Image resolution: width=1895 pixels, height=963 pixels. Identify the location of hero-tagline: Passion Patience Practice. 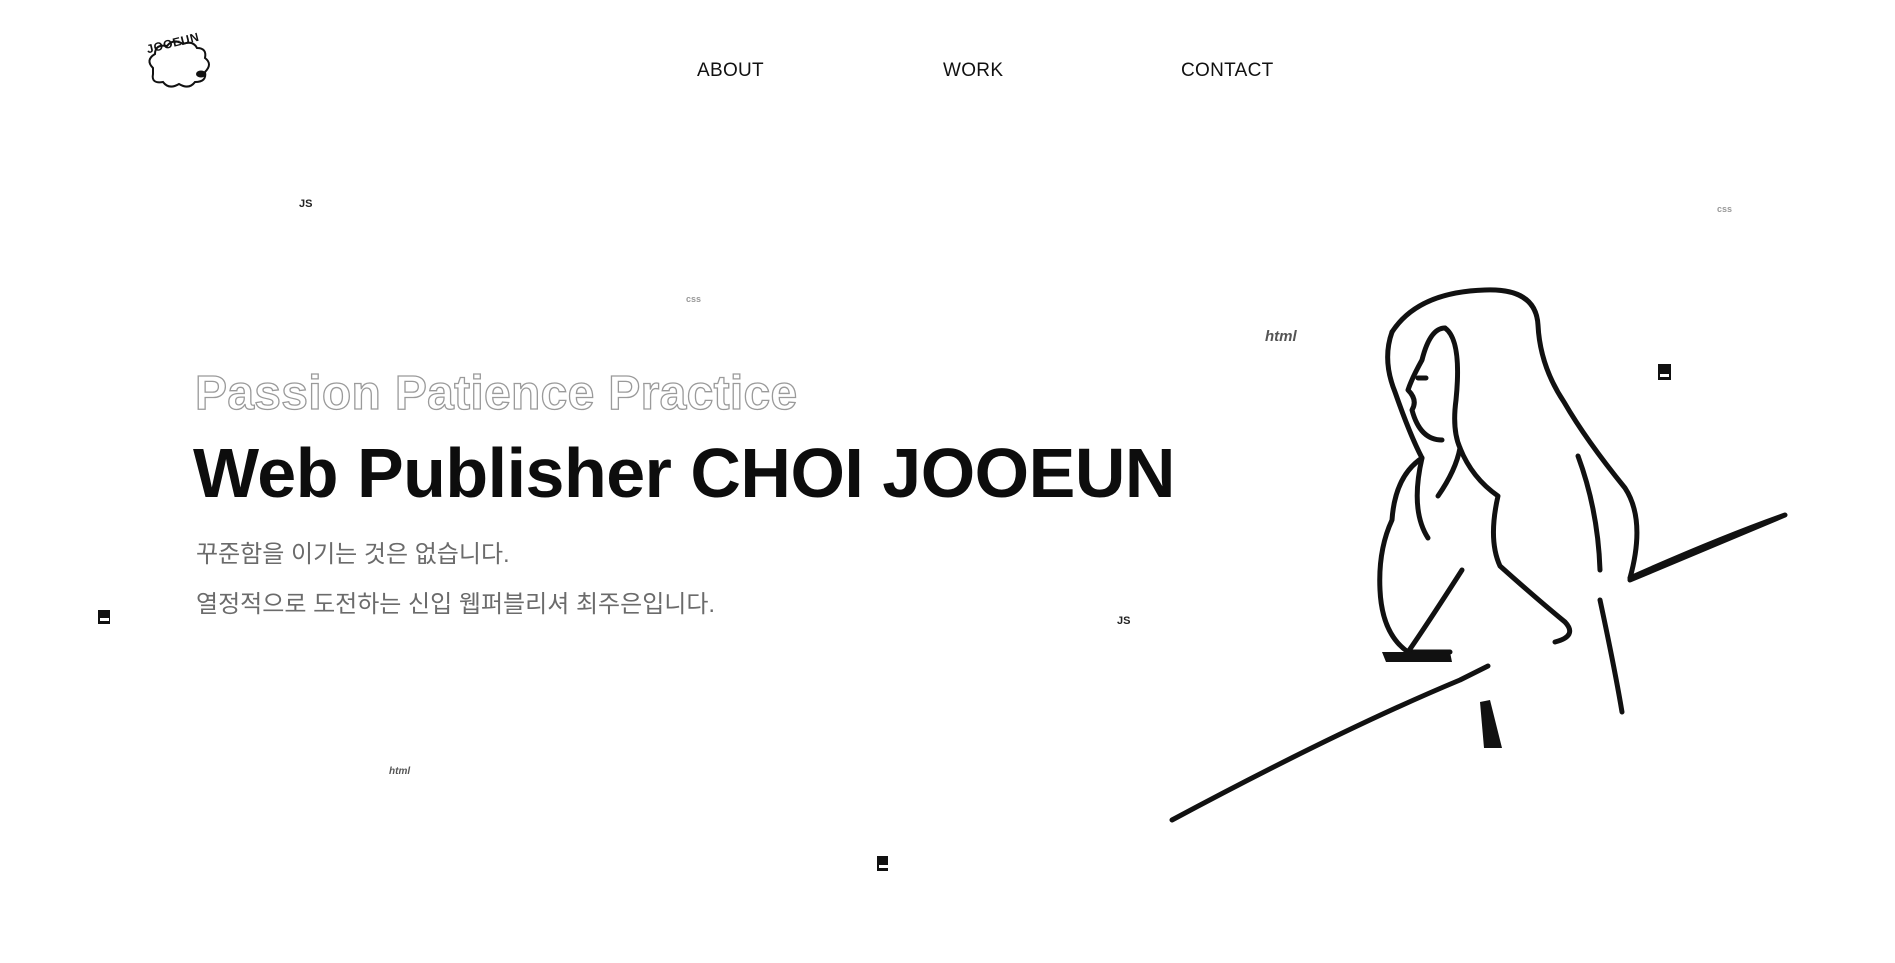
(496, 393).